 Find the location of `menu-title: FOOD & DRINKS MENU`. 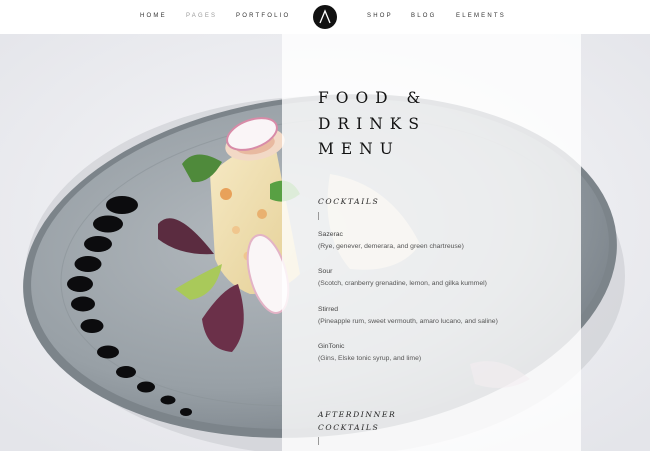

menu-title: FOOD & DRINKS MENU is located at coordinates (372, 124).